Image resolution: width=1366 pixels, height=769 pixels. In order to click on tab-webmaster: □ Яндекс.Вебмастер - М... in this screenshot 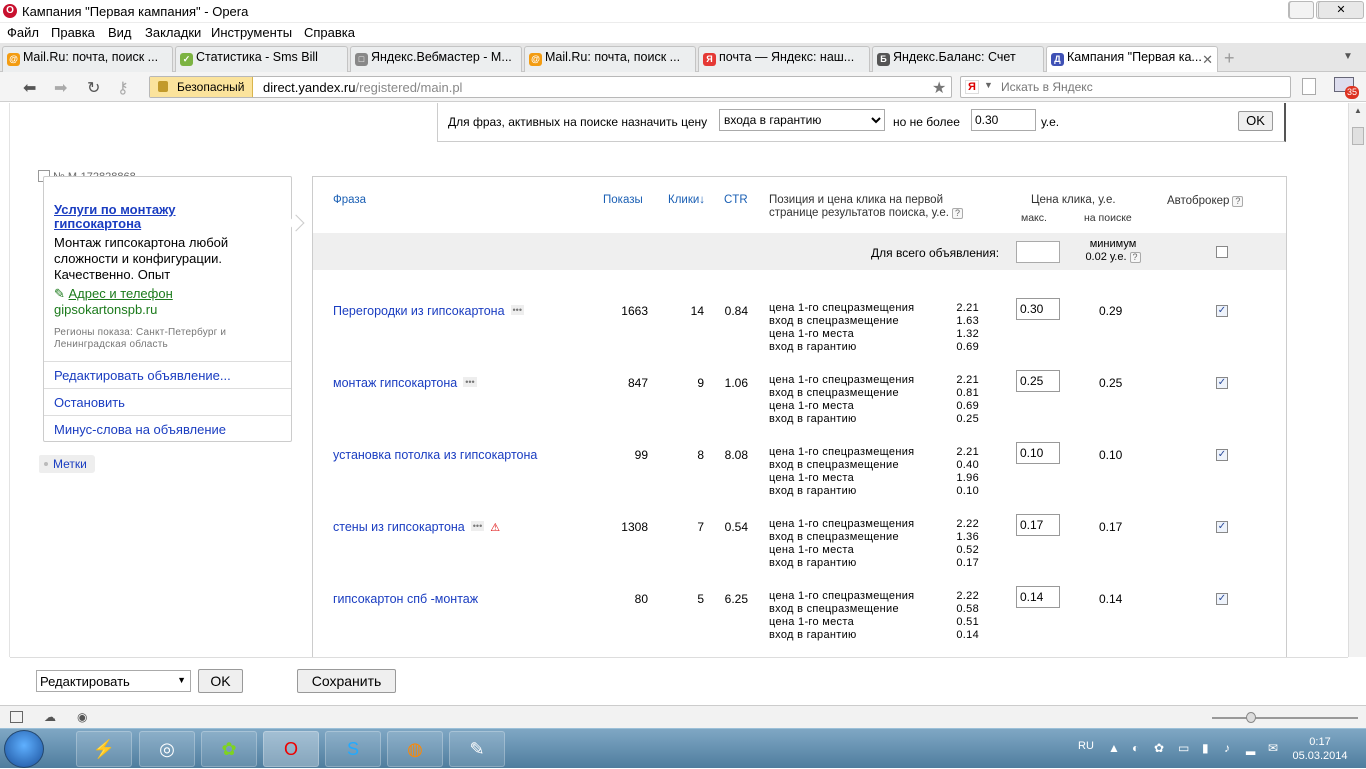, I will do `click(436, 59)`.